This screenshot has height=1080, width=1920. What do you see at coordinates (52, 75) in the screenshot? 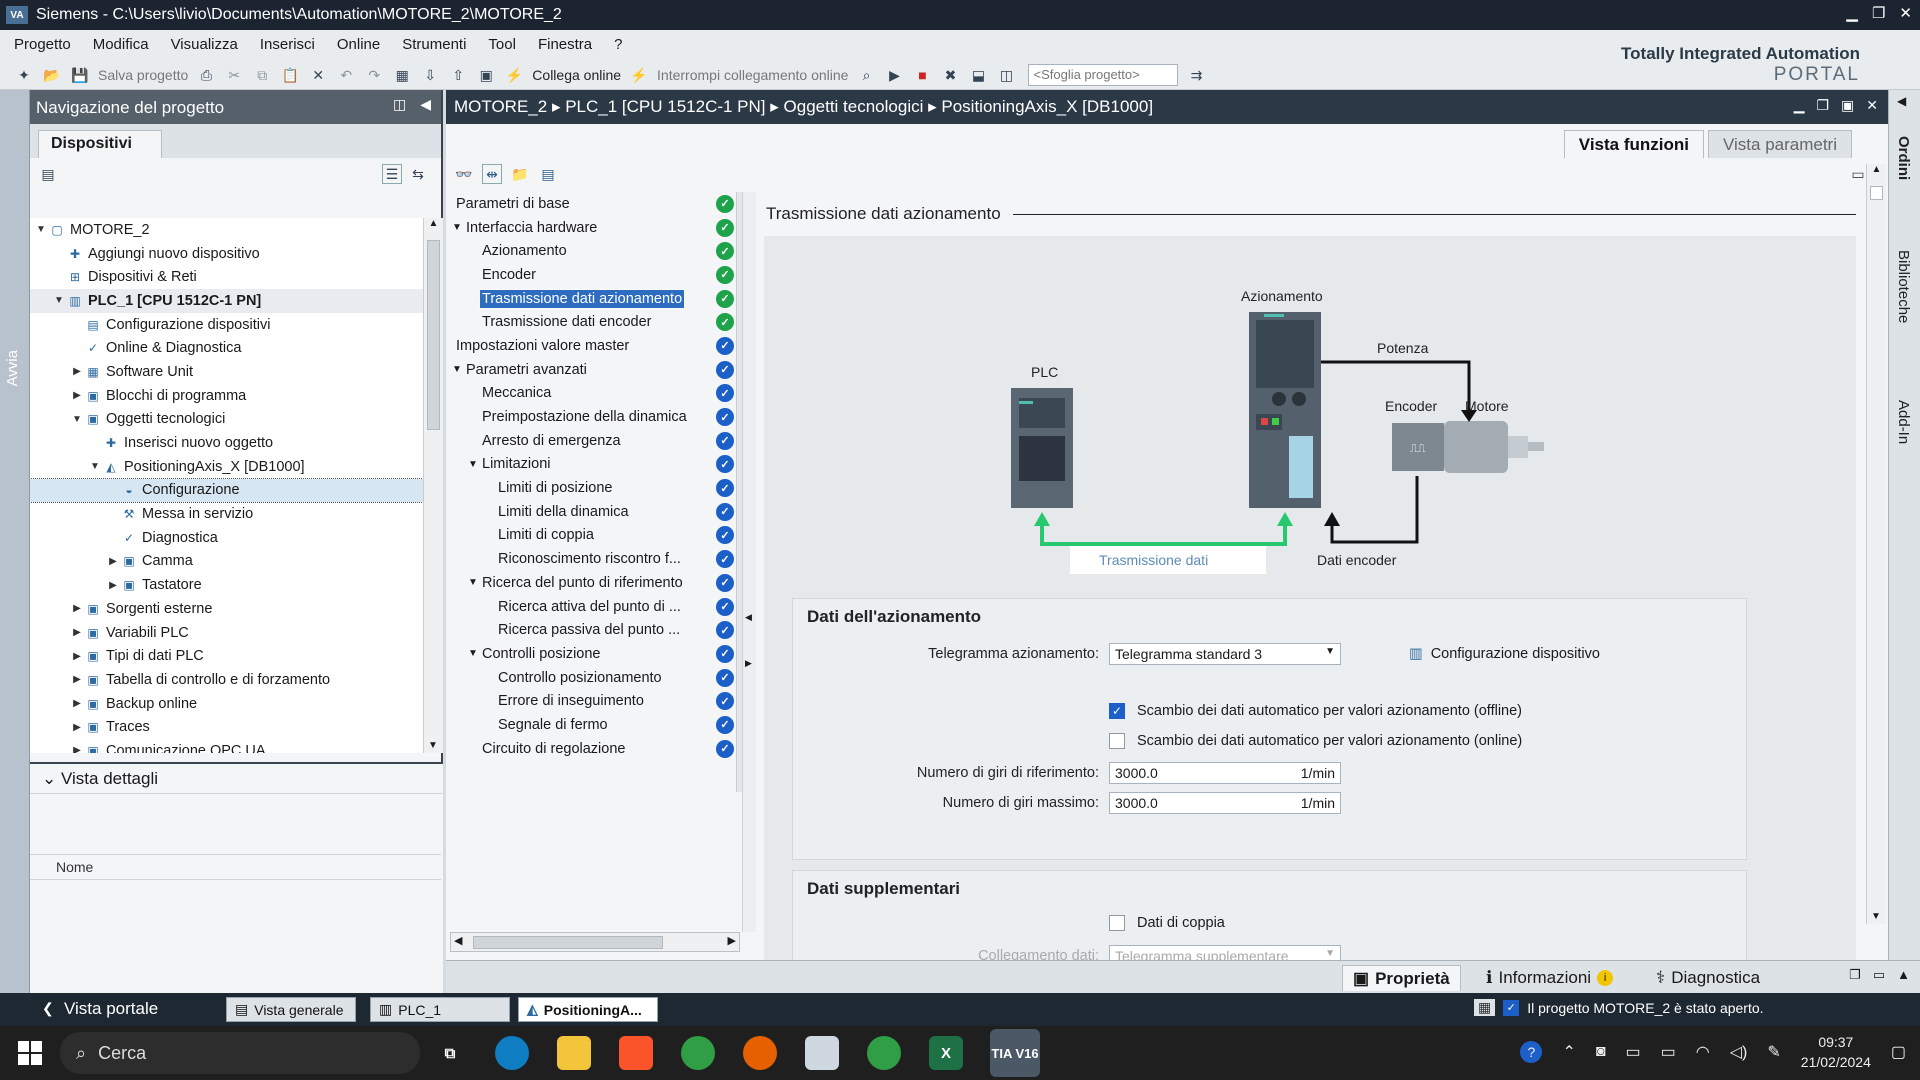
I see `open-project-icon: 📂` at bounding box center [52, 75].